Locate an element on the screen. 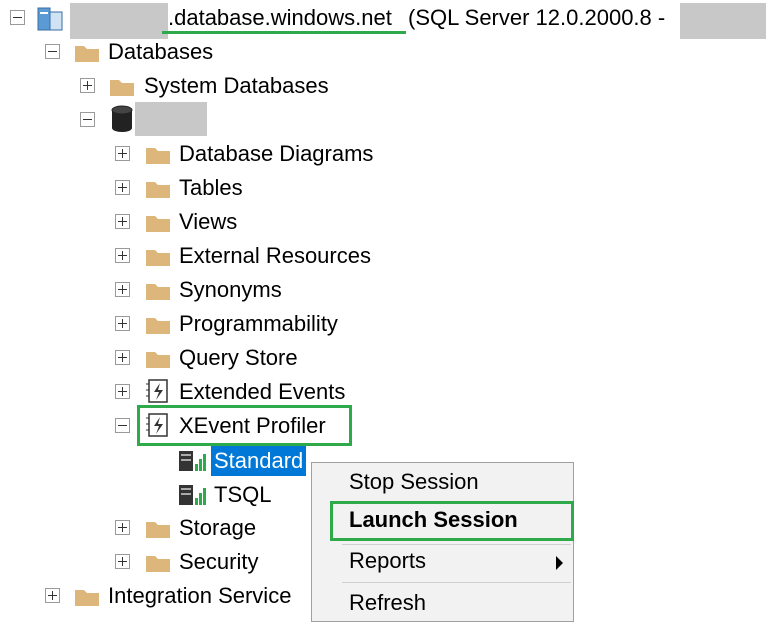  tree-item-system-databases: System Databases is located at coordinates (236, 86).